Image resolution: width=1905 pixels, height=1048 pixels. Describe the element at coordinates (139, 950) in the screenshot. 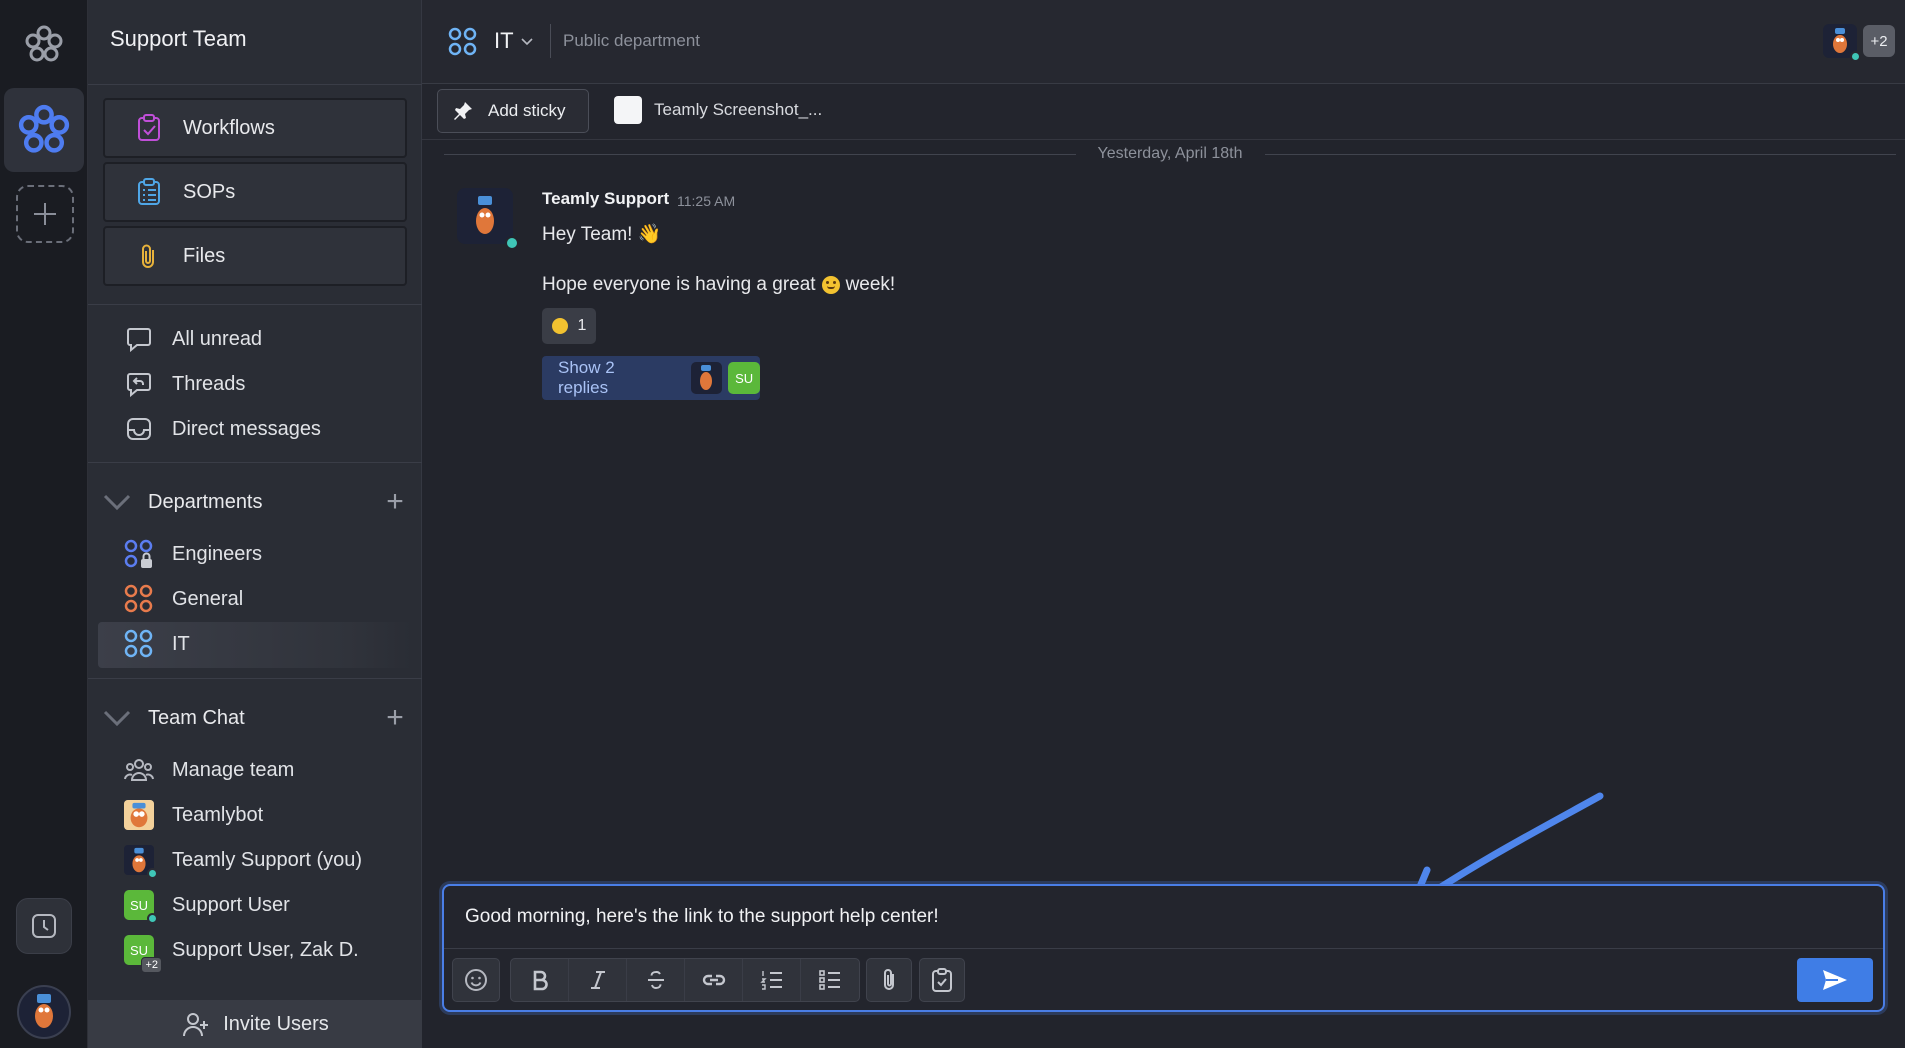

I see `avatar-initials: SU` at that location.